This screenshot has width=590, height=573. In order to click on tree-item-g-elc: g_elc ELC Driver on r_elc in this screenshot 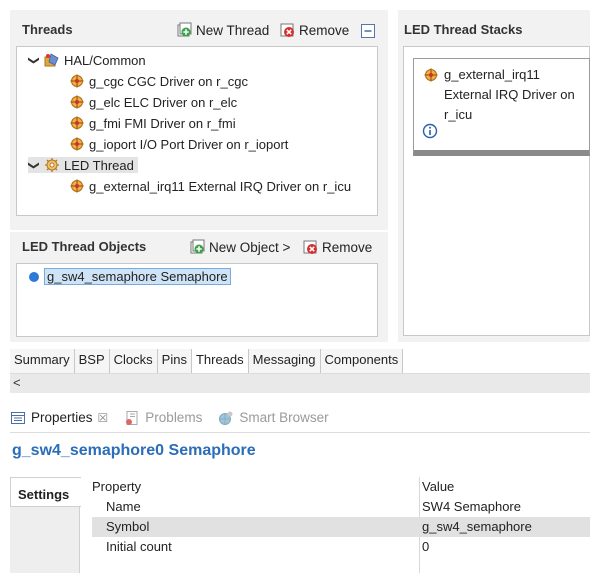, I will do `click(153, 102)`.